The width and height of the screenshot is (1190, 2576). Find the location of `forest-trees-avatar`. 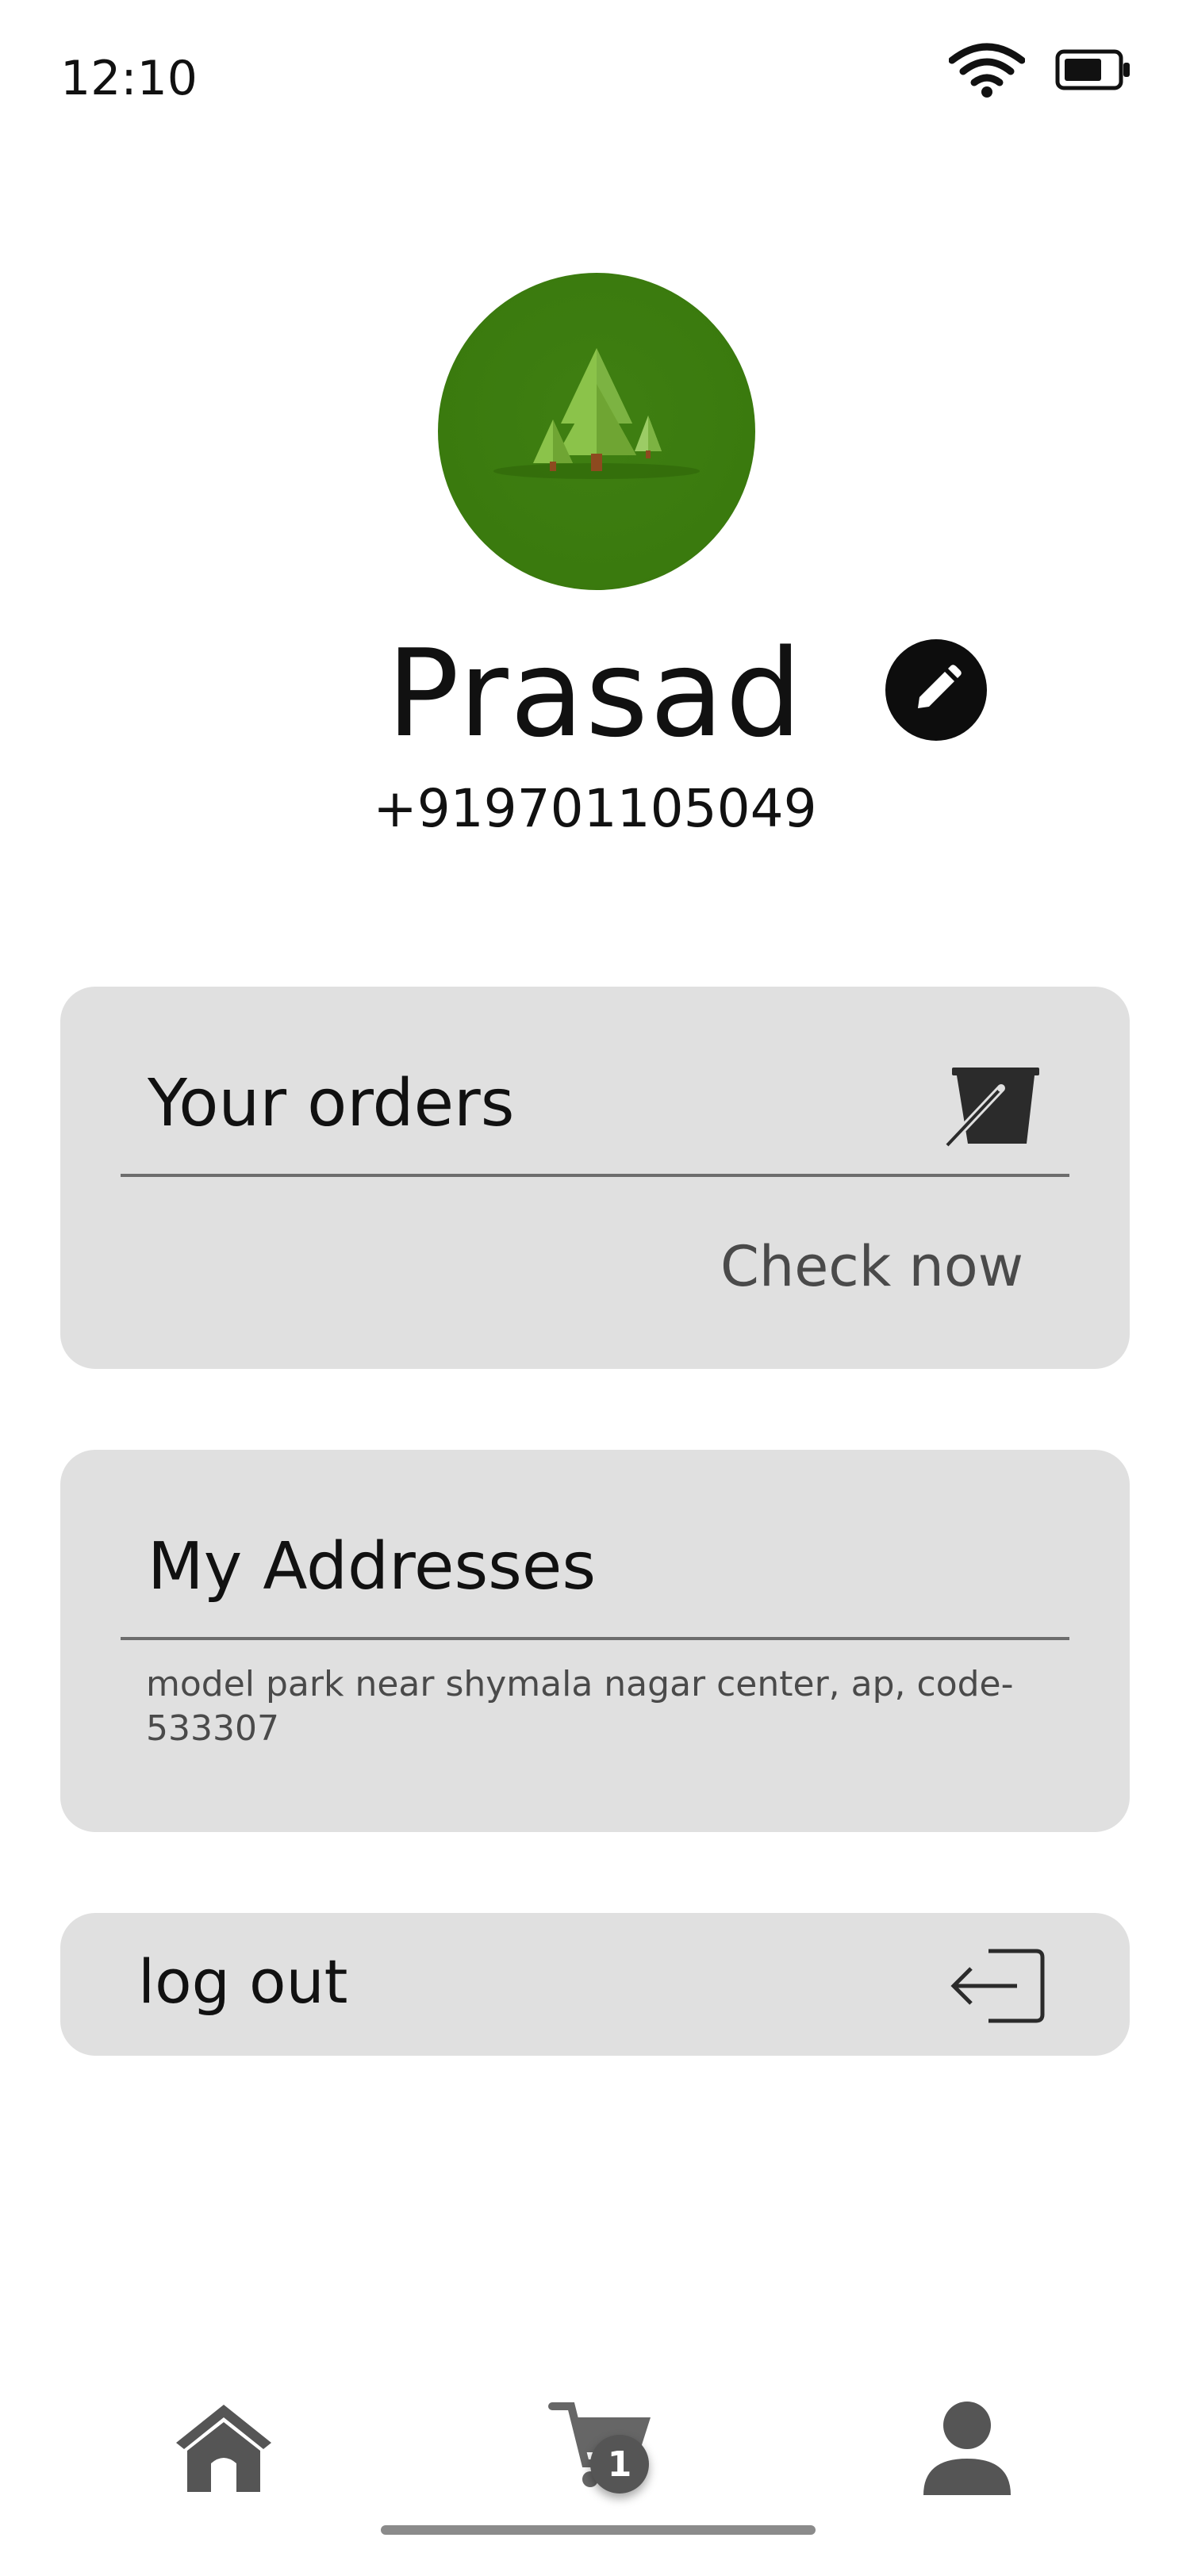

forest-trees-avatar is located at coordinates (596, 414).